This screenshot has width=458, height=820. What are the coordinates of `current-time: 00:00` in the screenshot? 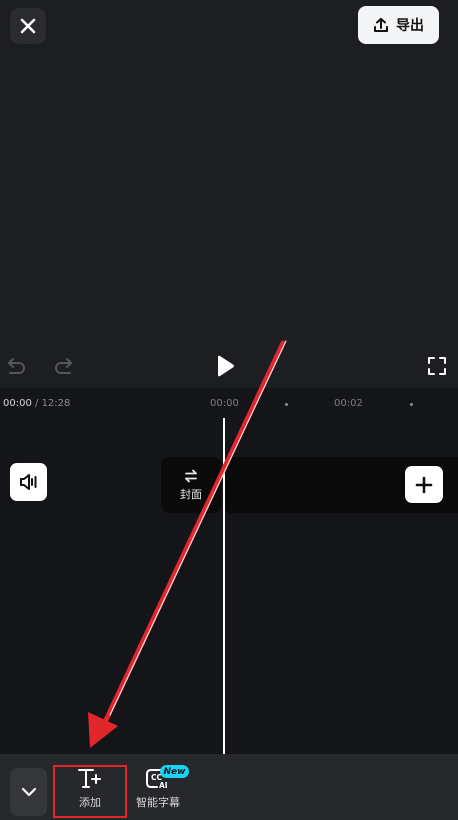 It's located at (17, 403).